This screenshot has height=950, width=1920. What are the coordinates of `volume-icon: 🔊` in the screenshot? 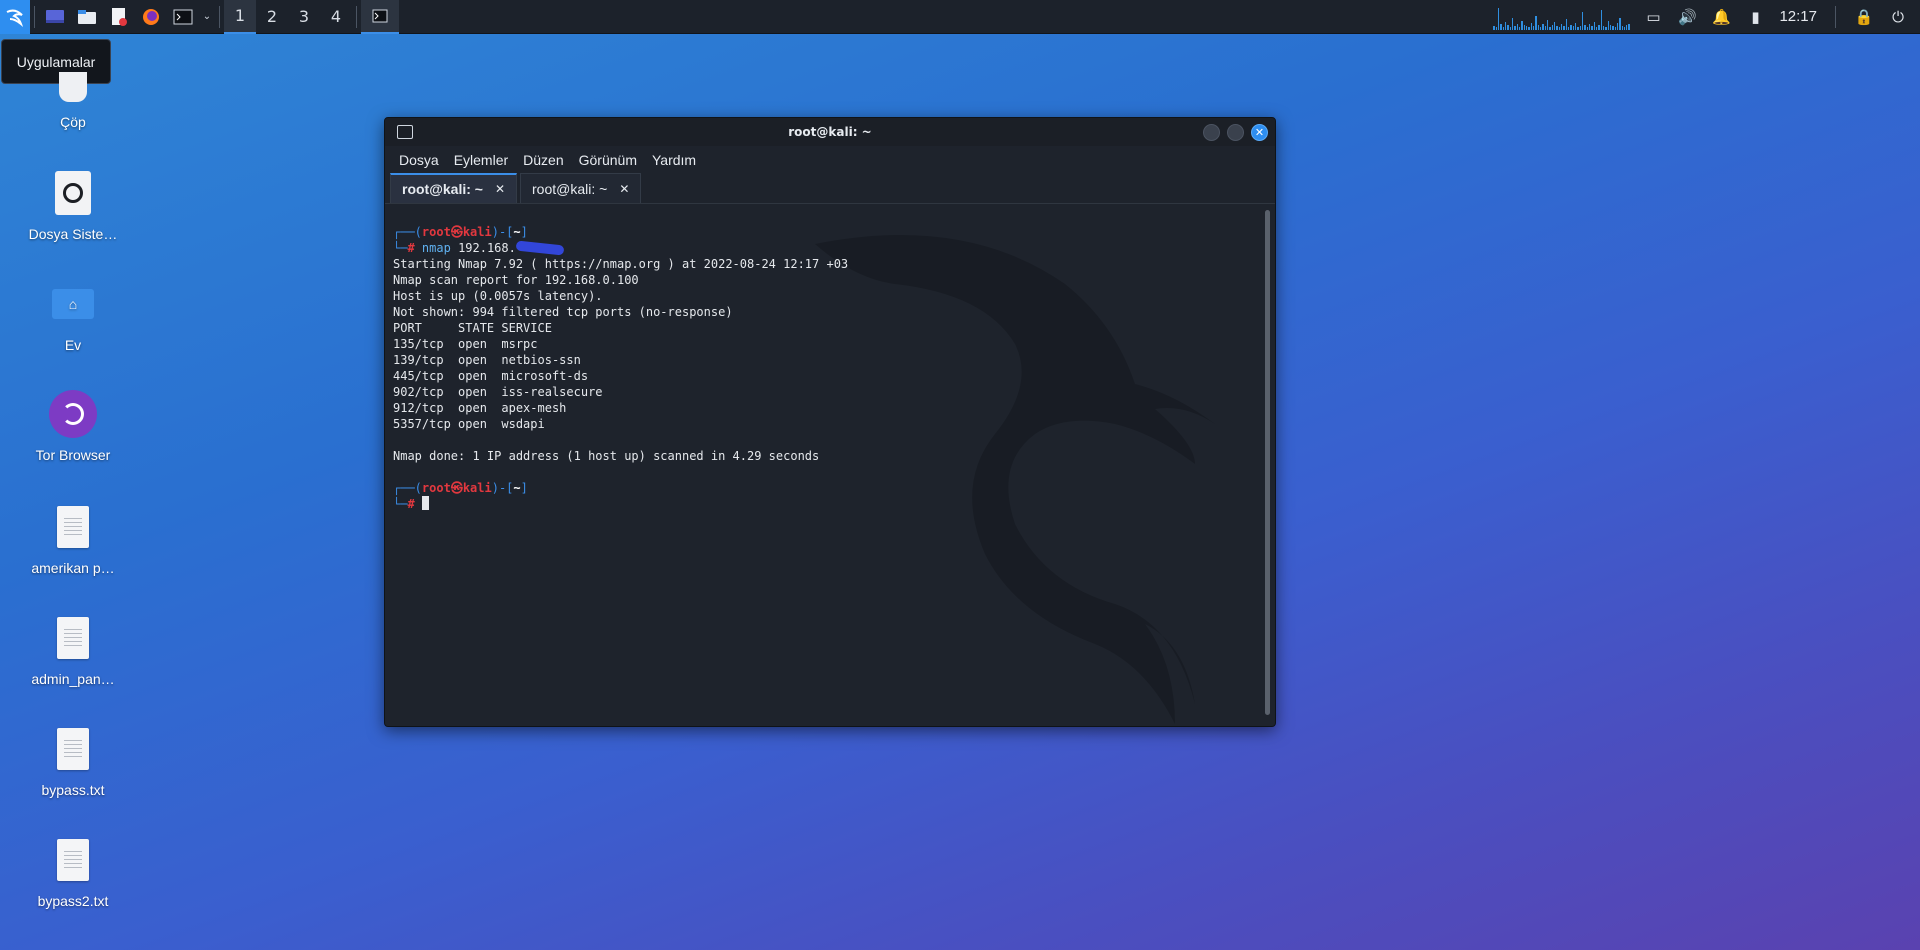 It's located at (1687, 17).